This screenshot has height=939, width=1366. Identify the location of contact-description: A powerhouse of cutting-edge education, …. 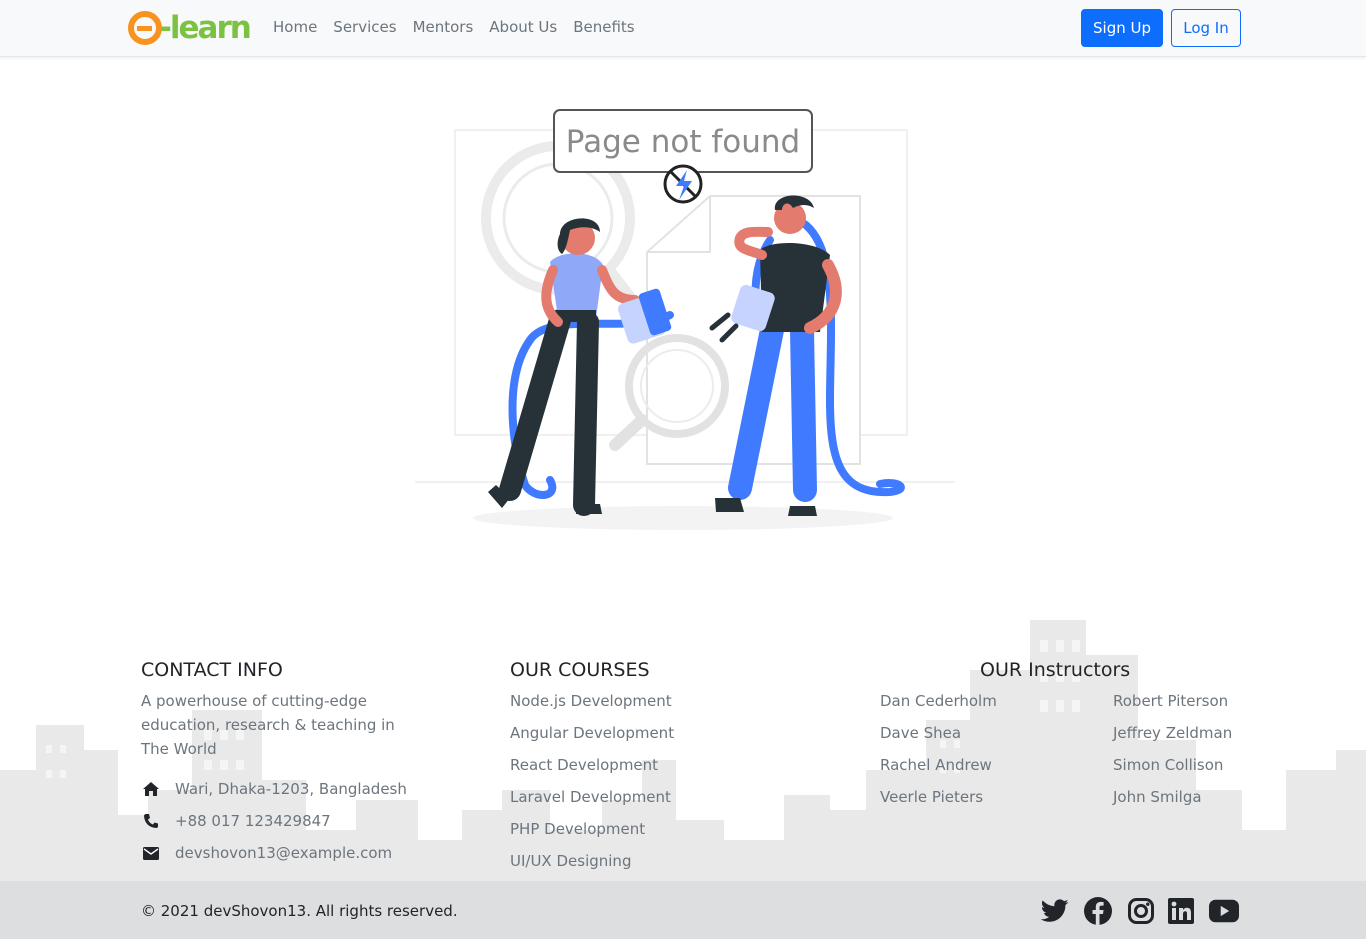
(268, 725).